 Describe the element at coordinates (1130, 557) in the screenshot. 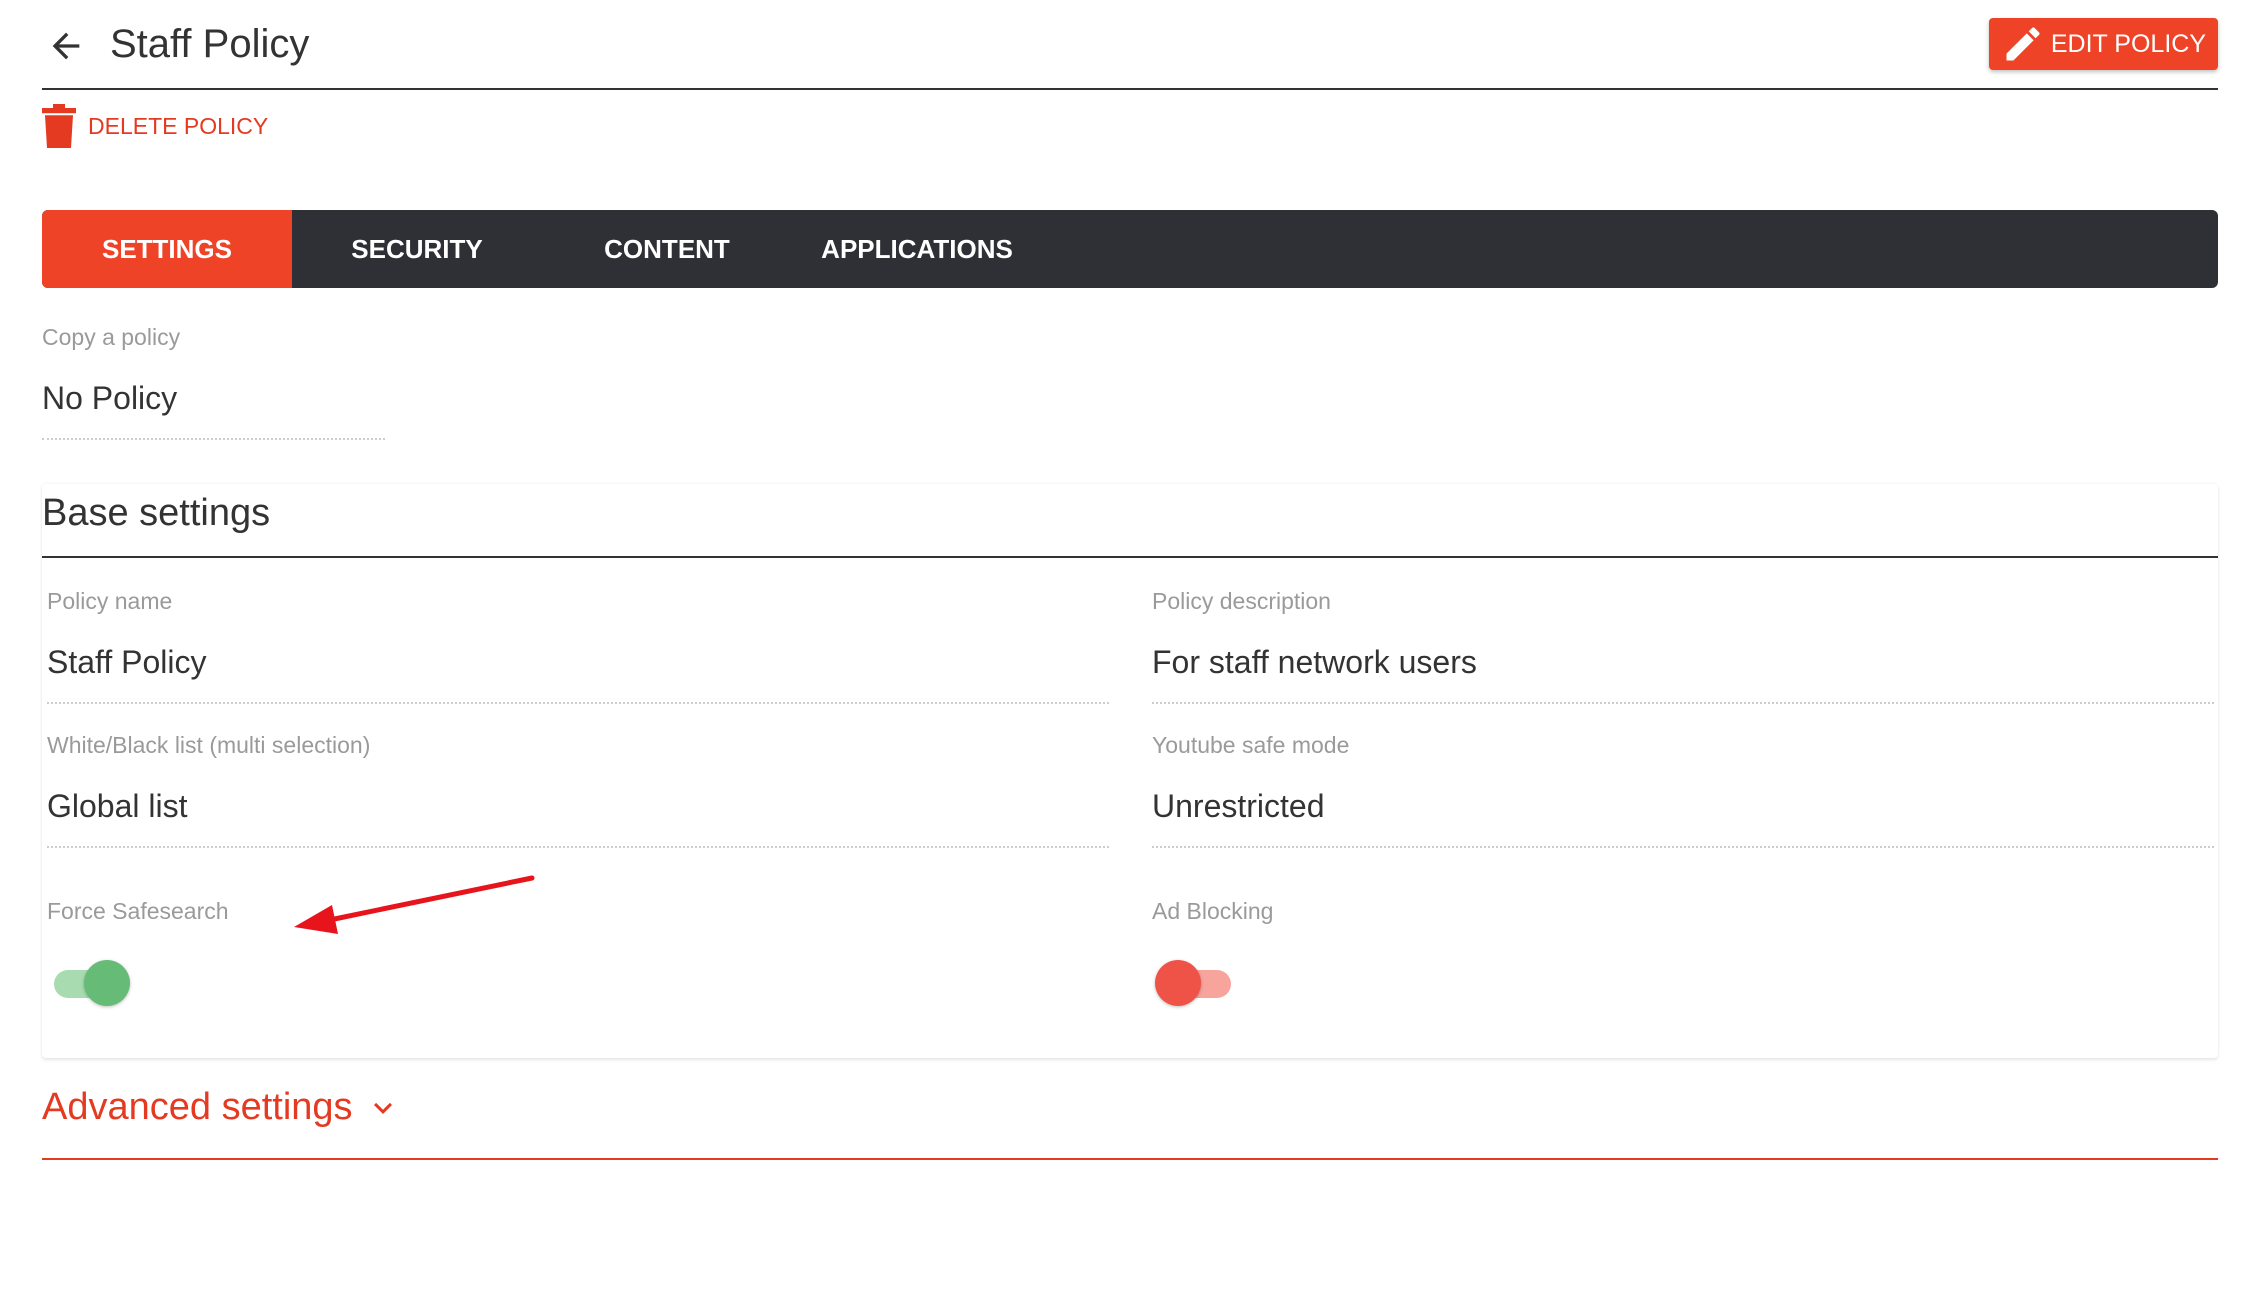

I see `base-settings-divider` at that location.